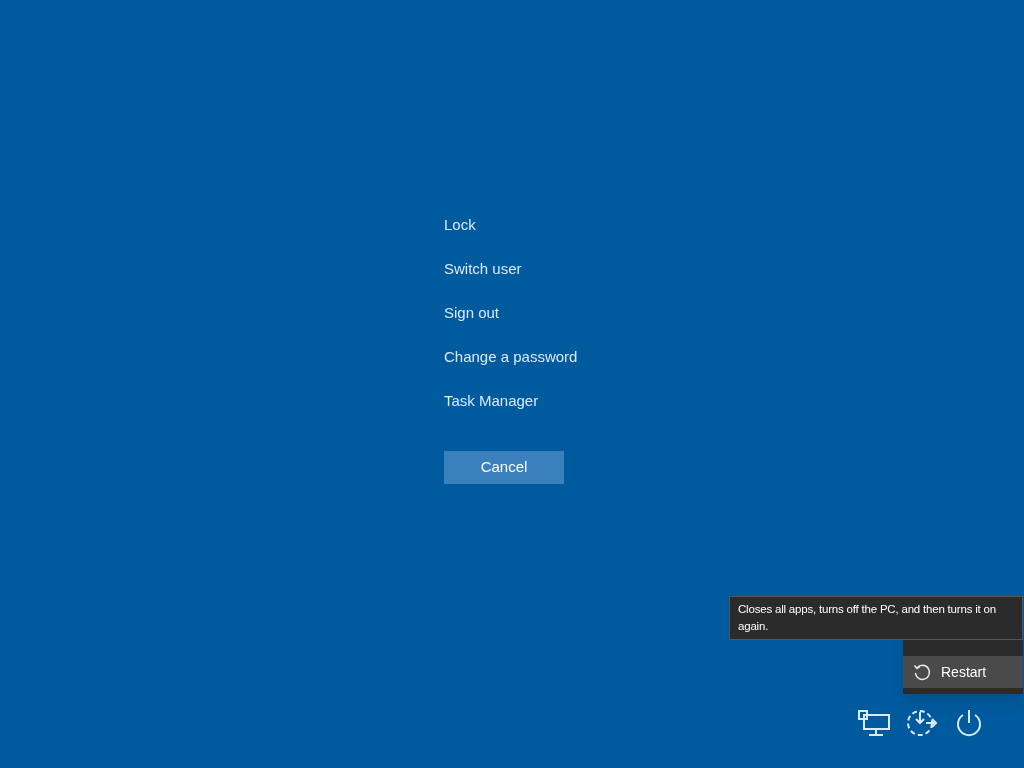  Describe the element at coordinates (876, 618) in the screenshot. I see `tooltip: Closes all apps, turns off the PC, and then turns it on again.` at that location.